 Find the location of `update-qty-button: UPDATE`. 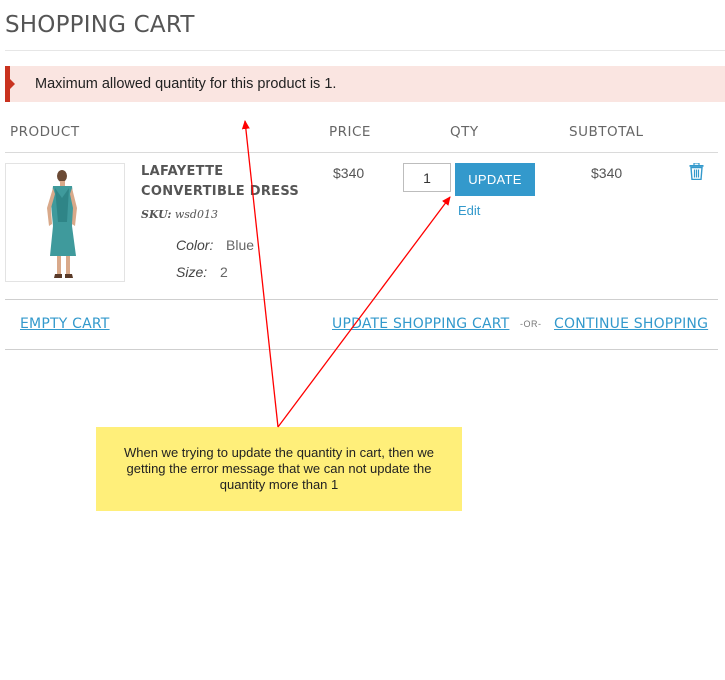

update-qty-button: UPDATE is located at coordinates (495, 179).